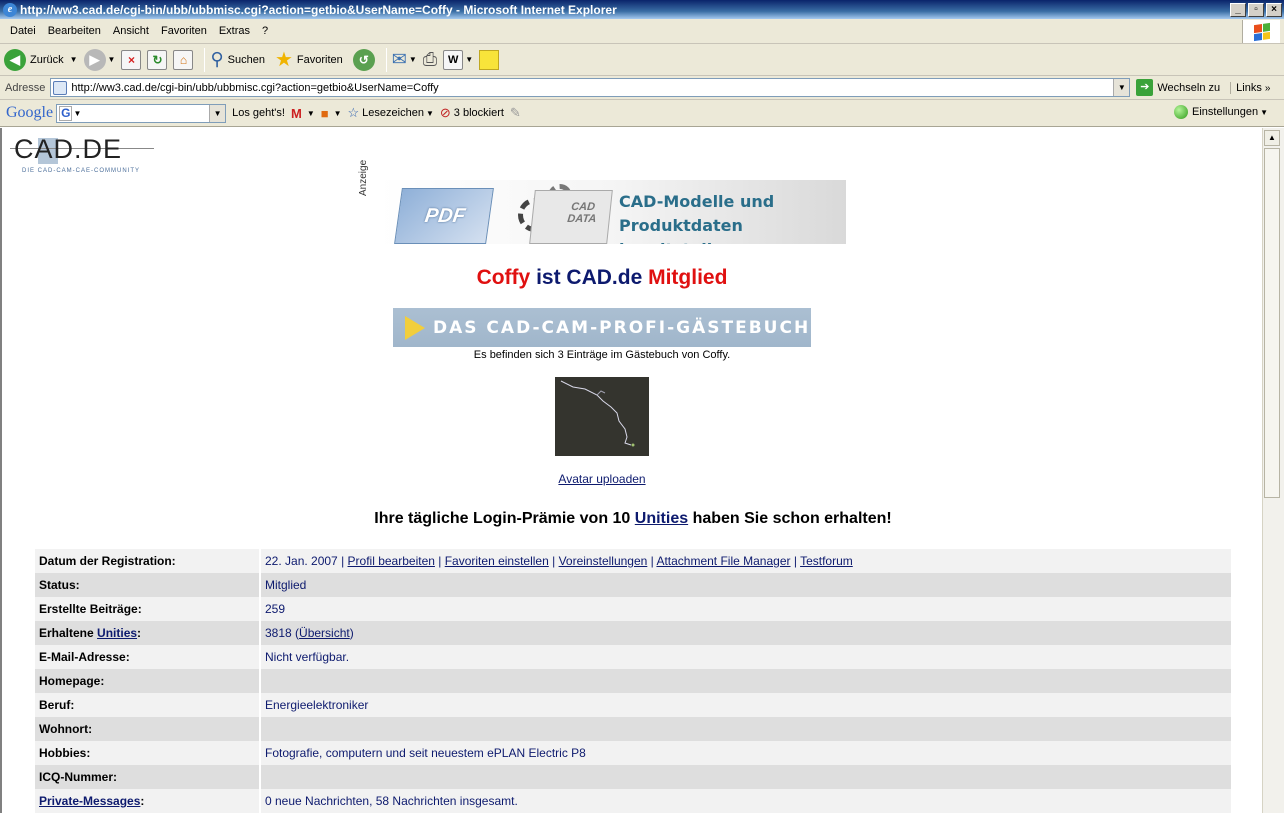 Image resolution: width=1284 pixels, height=813 pixels. I want to click on google-search-button: Los geht's!, so click(258, 113).